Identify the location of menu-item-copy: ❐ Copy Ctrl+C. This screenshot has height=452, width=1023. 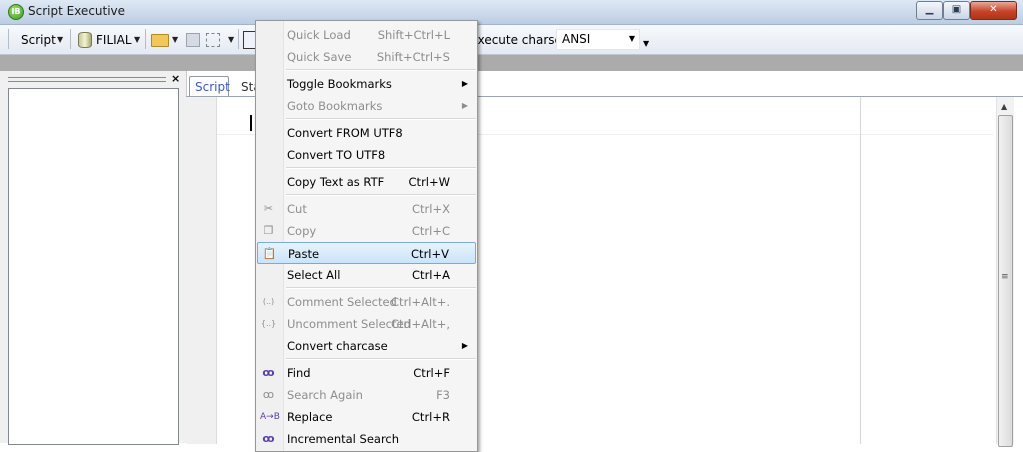
(366, 231).